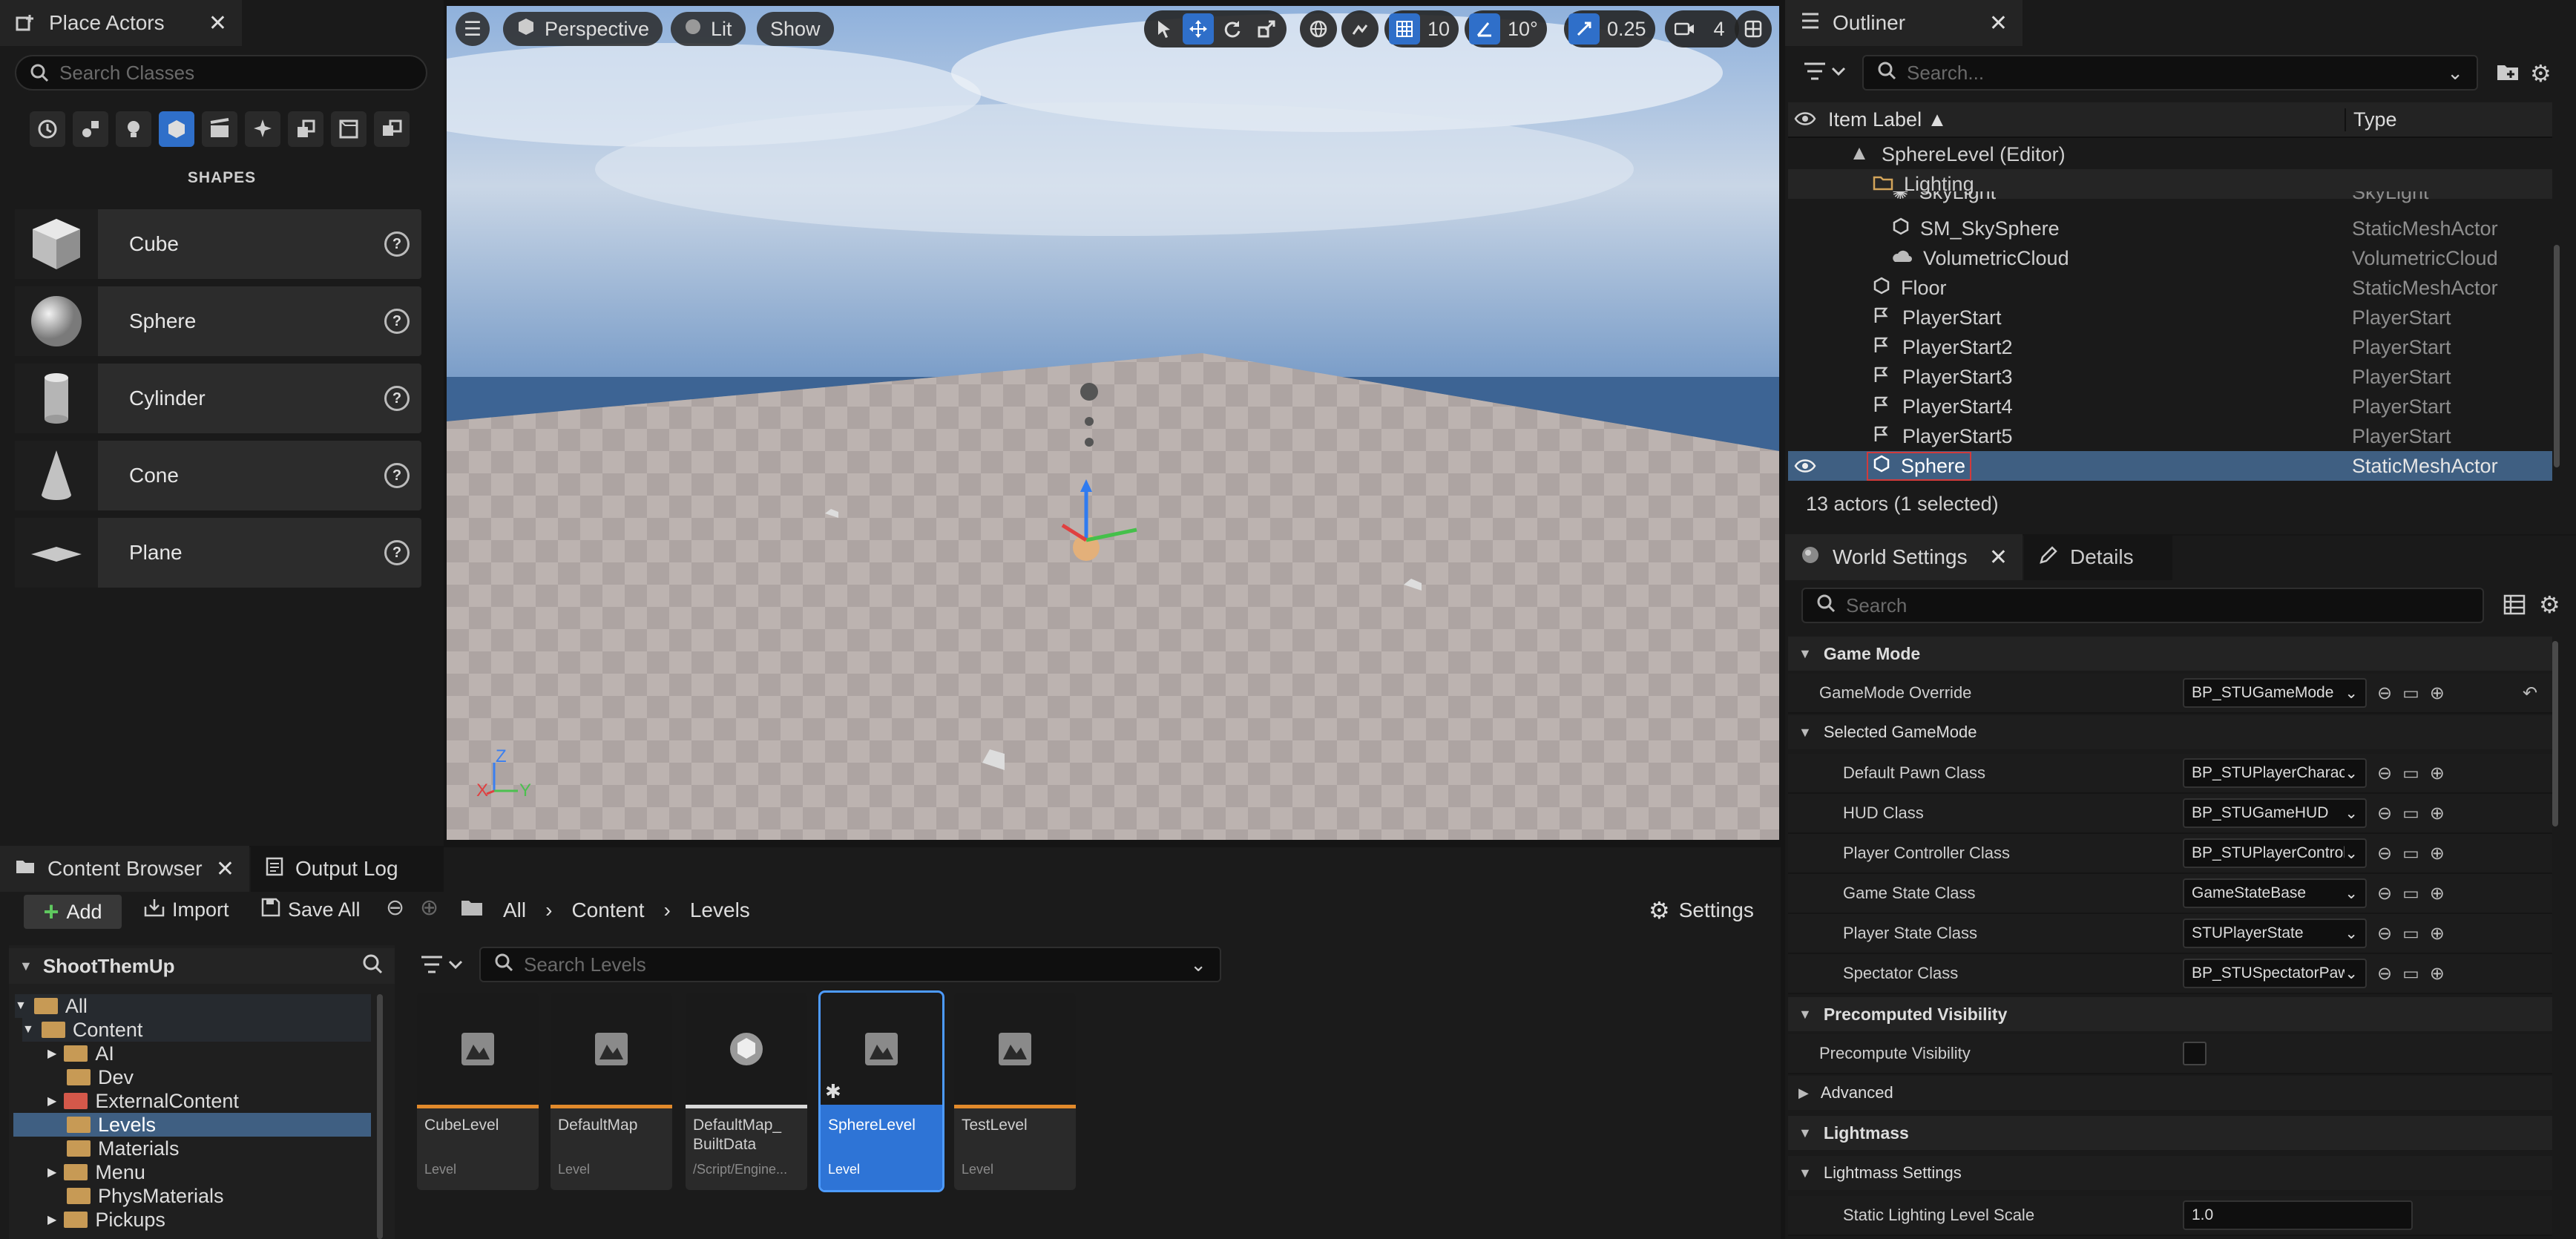 The width and height of the screenshot is (2576, 1239). I want to click on search-classes-input, so click(221, 73).